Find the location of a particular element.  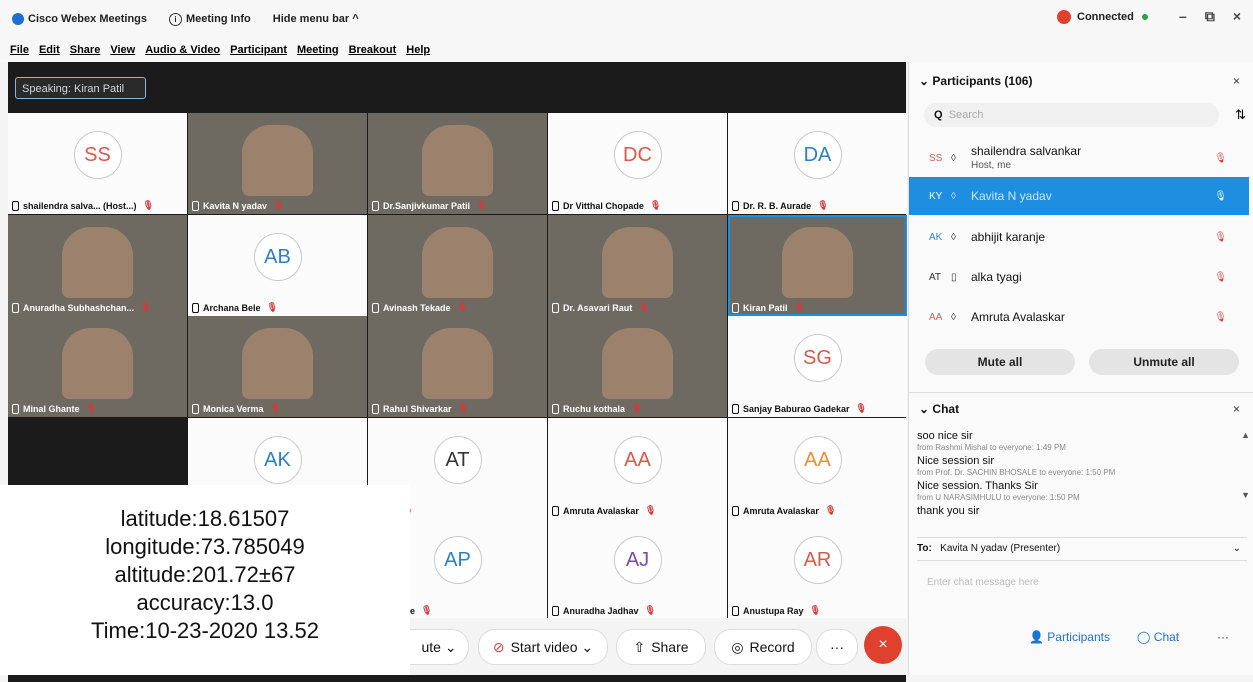

menu-view: View is located at coordinates (122, 50).